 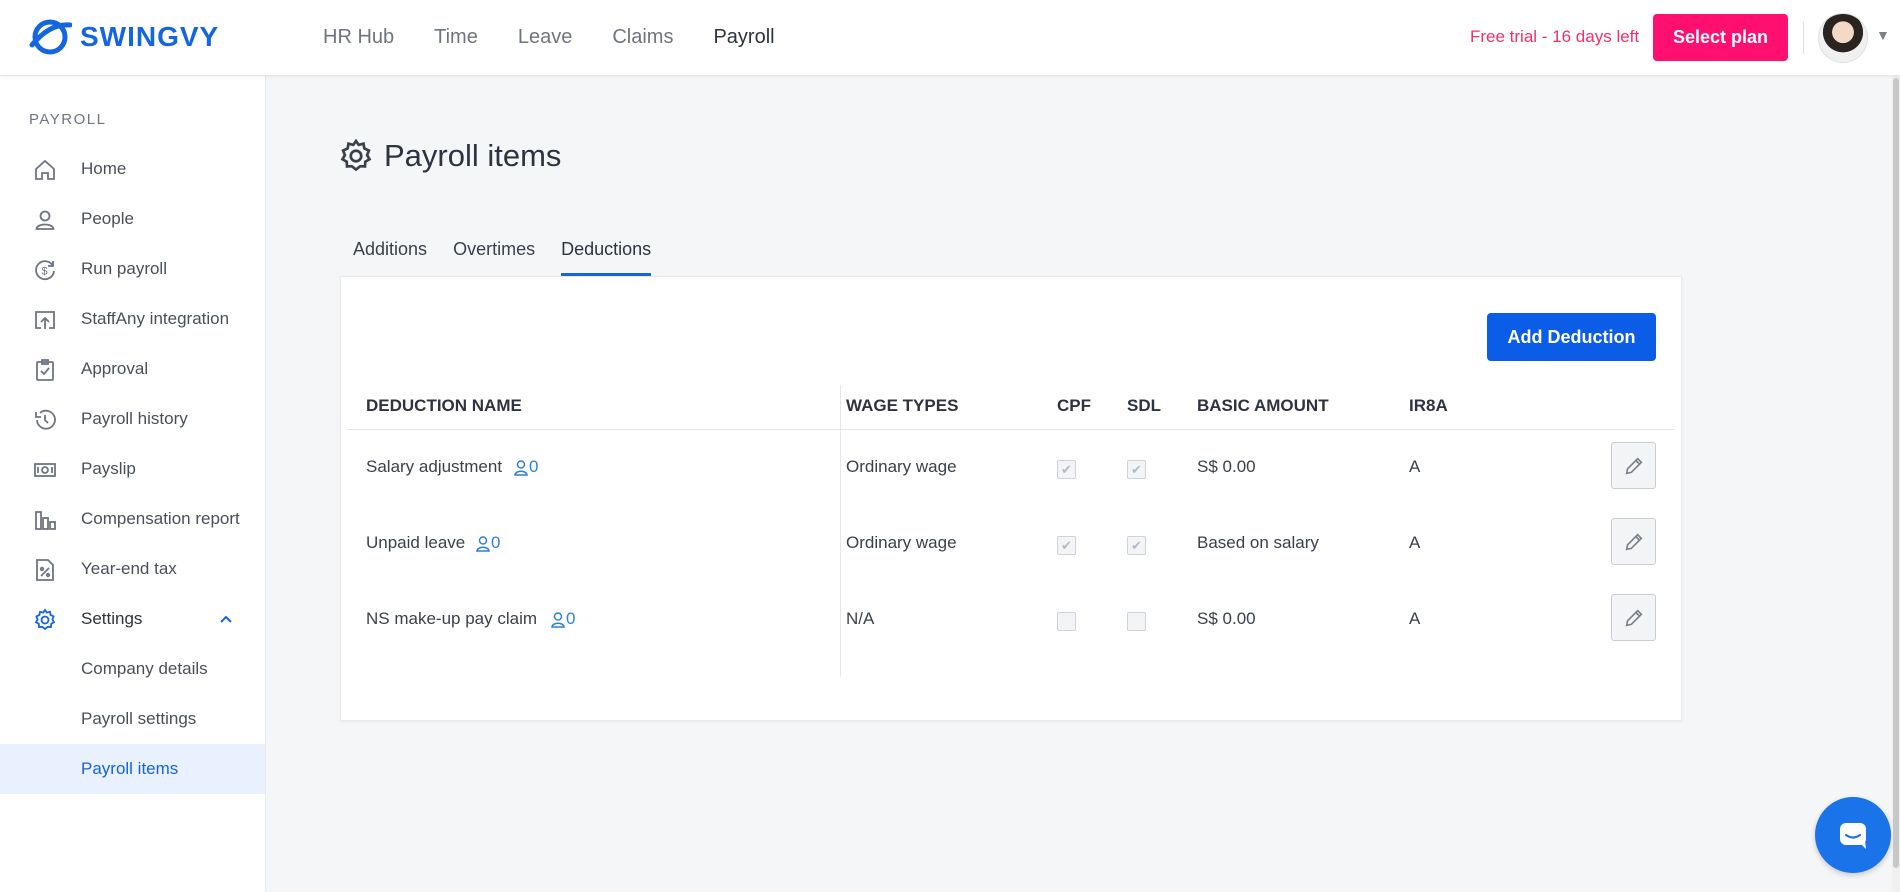 What do you see at coordinates (139, 718) in the screenshot?
I see `sidebar-item-label: Payroll settings` at bounding box center [139, 718].